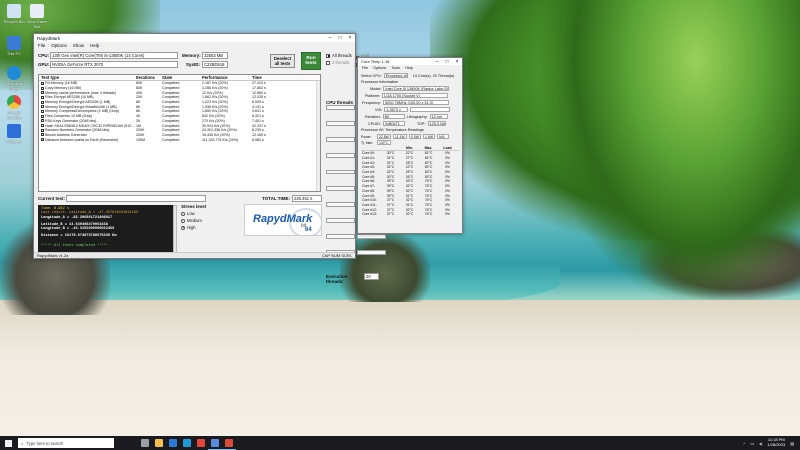 The height and width of the screenshot is (450, 800). What do you see at coordinates (208, 213) in the screenshot?
I see `stress-low-option: Low` at bounding box center [208, 213].